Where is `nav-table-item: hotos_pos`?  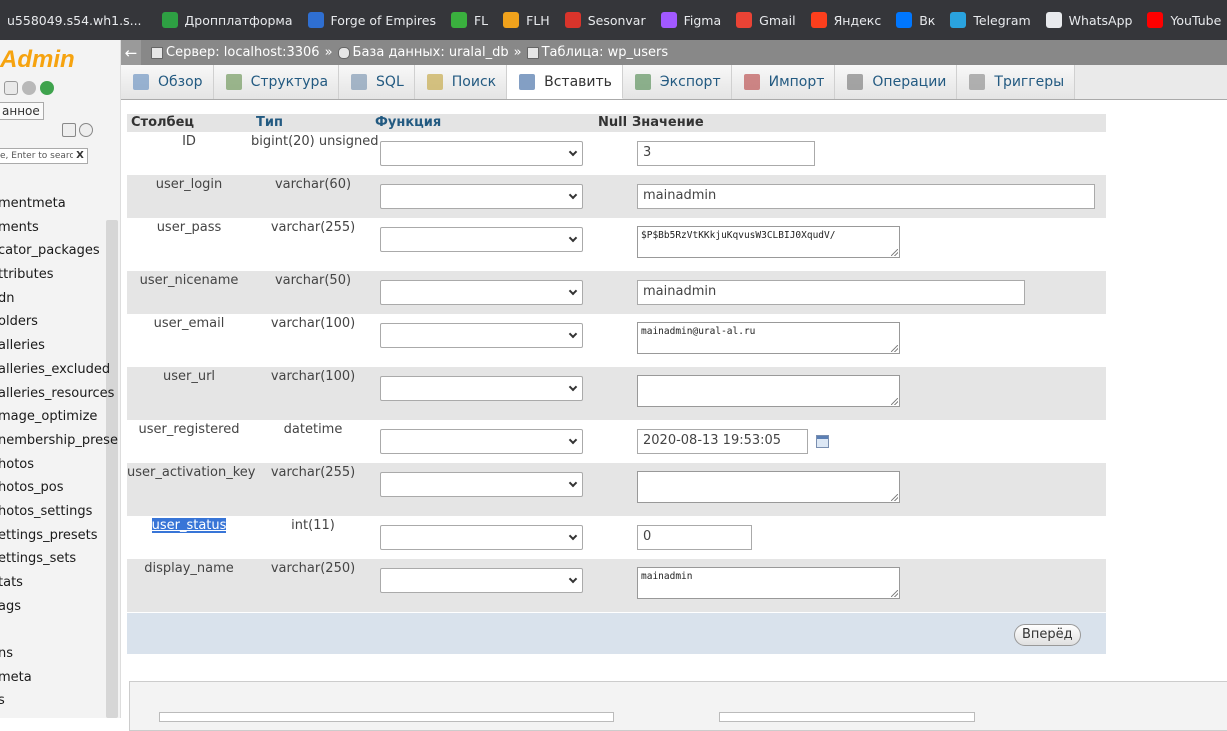
nav-table-item: hotos_pos is located at coordinates (59, 488).